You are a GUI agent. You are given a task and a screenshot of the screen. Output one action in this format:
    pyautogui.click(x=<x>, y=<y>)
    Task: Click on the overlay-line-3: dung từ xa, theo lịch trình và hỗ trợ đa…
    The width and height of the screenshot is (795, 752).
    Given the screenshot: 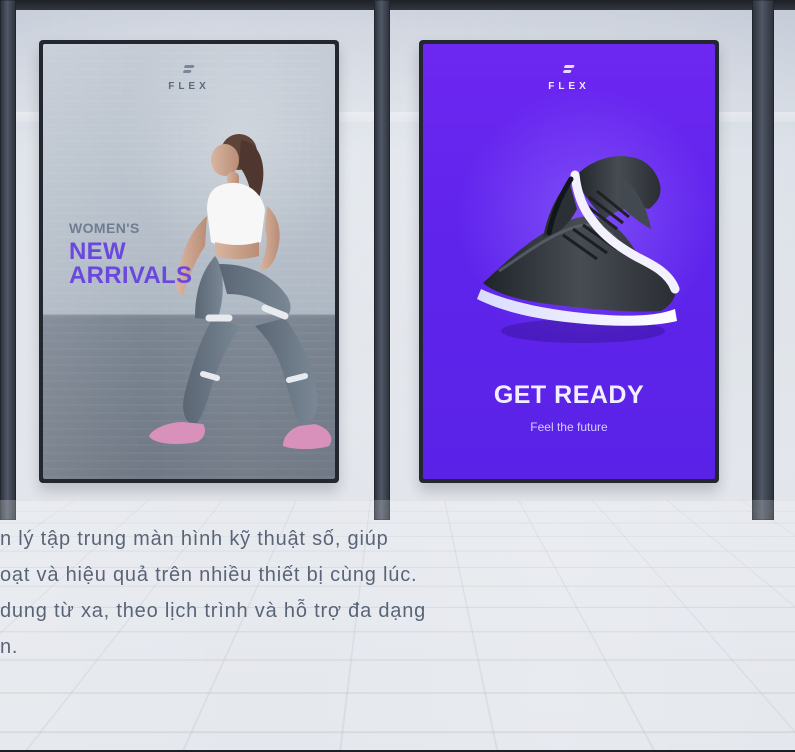 What is the action you would take?
    pyautogui.click(x=213, y=611)
    